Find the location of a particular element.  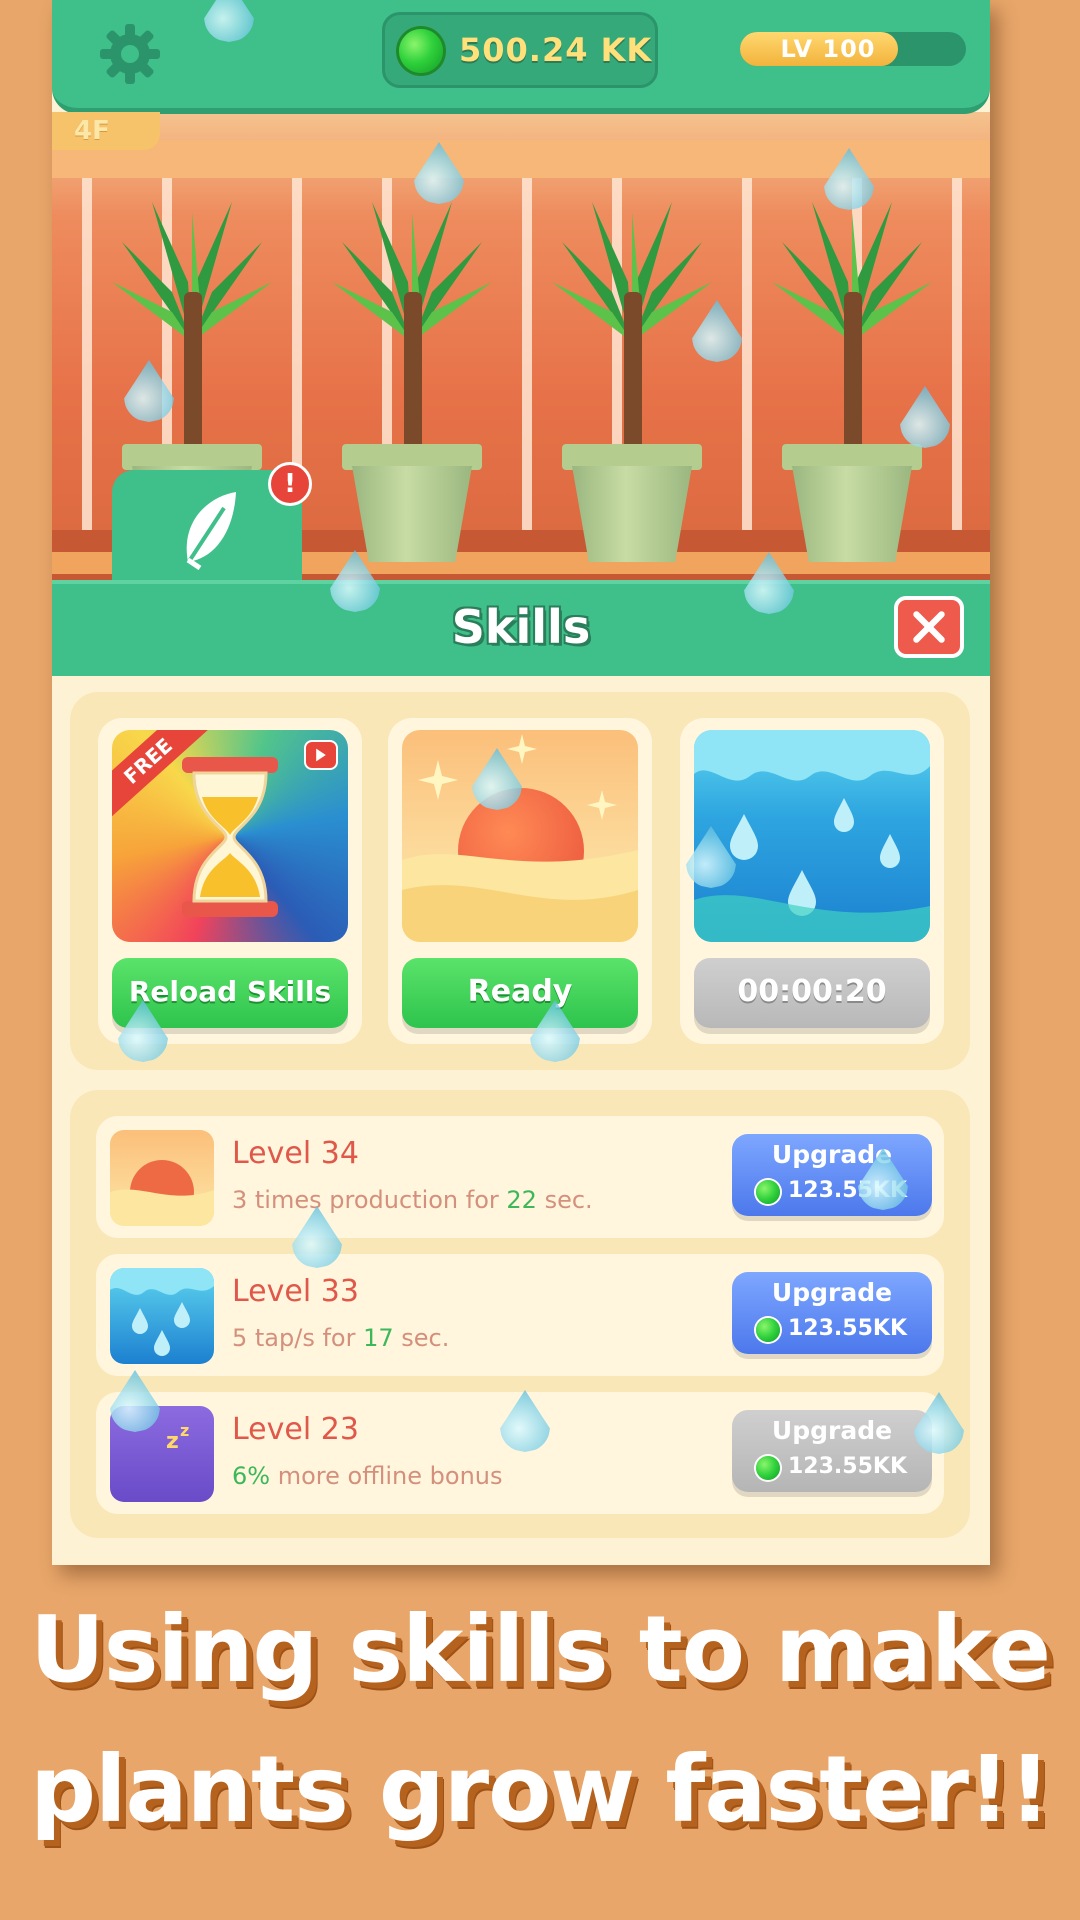

level-bar: LV 100 is located at coordinates (853, 49).